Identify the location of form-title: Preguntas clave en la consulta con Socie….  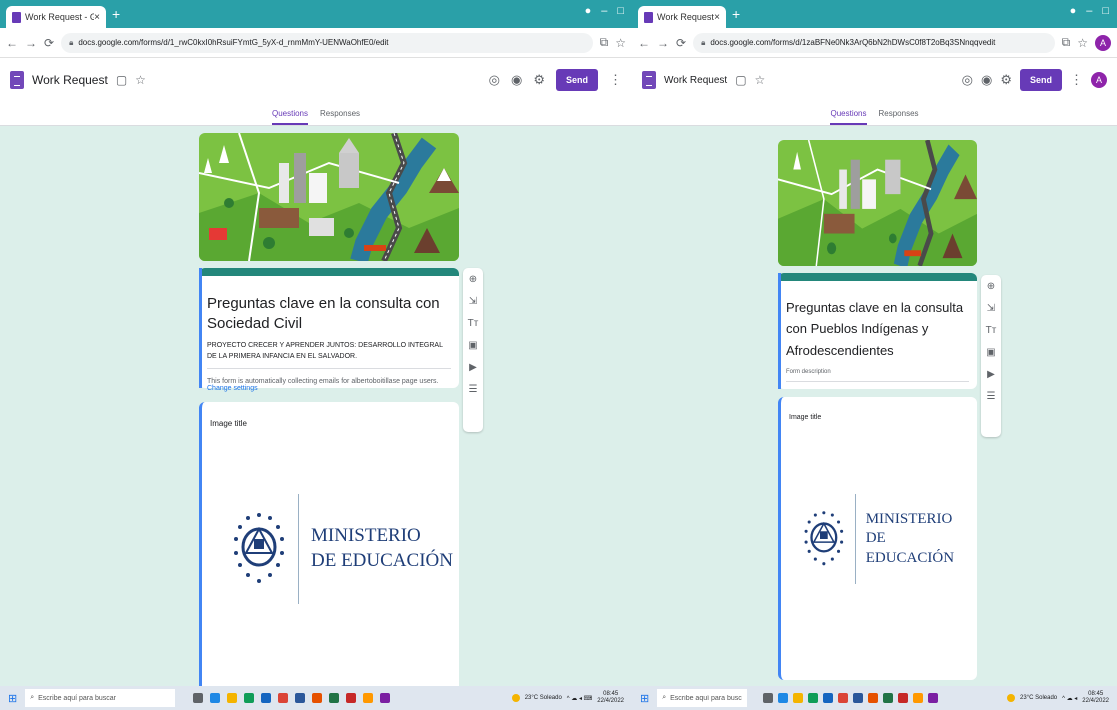
(329, 313).